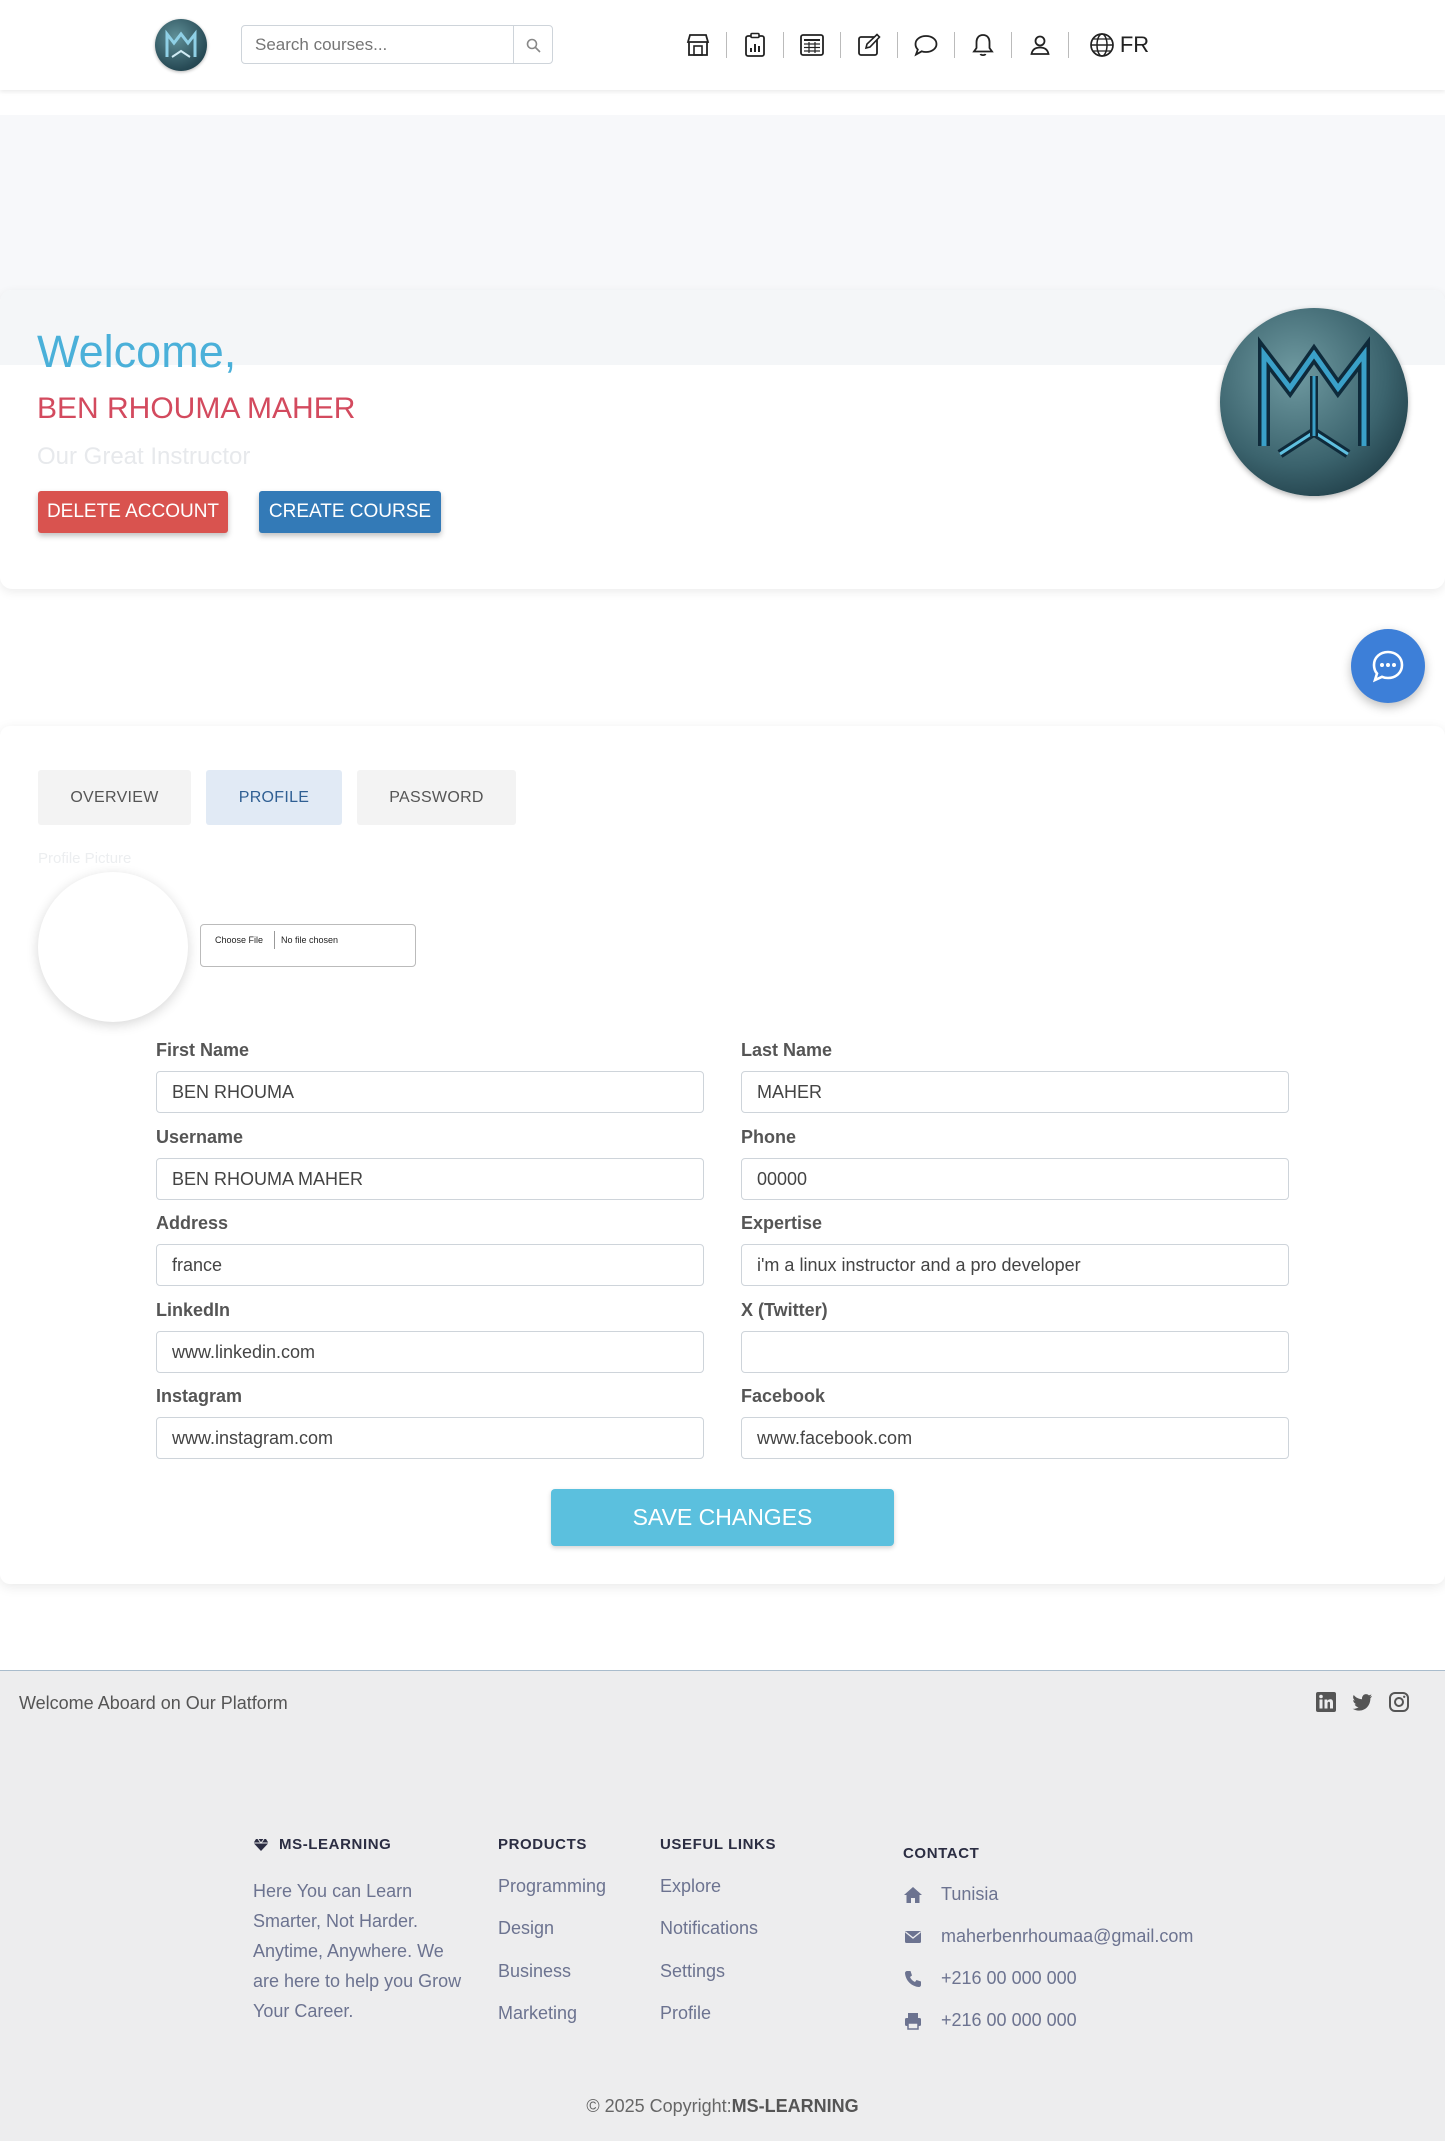  Describe the element at coordinates (137, 351) in the screenshot. I see `welcome-title: Welcome,` at that location.